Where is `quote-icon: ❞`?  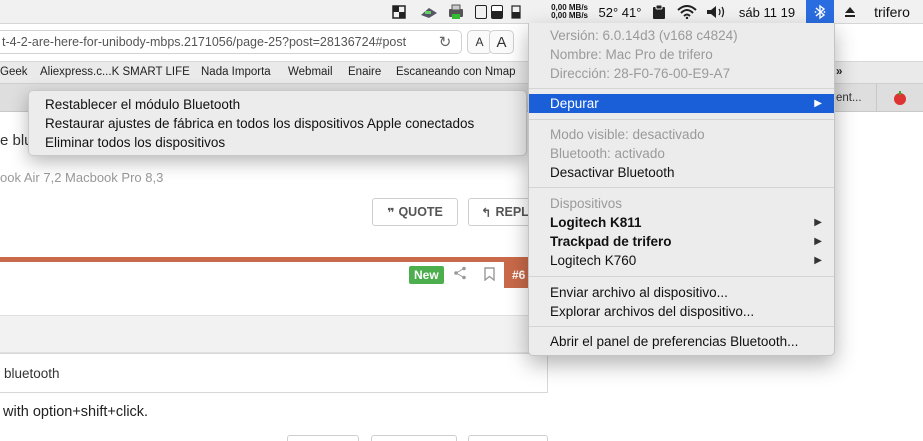 quote-icon: ❞ is located at coordinates (391, 212).